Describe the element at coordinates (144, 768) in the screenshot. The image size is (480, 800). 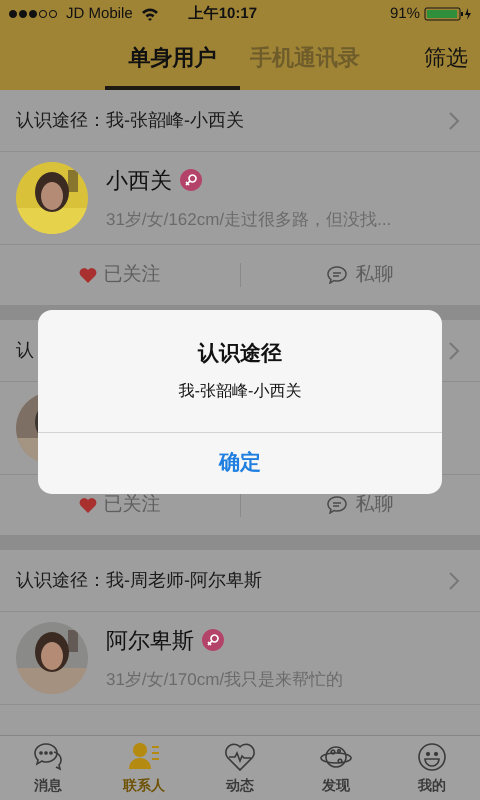
I see `tab-bar-item: 联系人` at that location.